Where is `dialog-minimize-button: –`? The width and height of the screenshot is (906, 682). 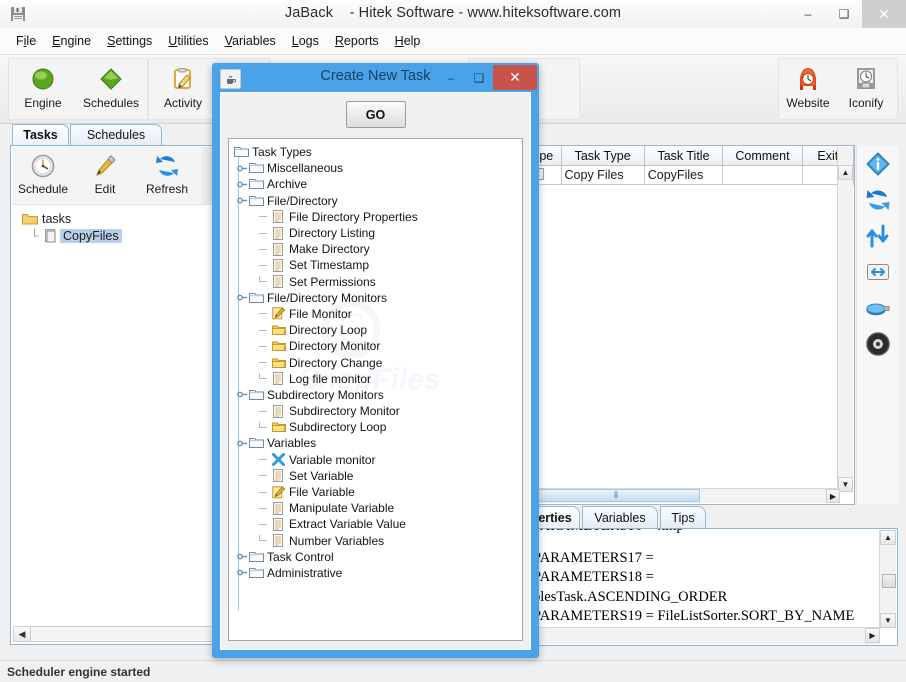
dialog-minimize-button: – is located at coordinates (451, 77).